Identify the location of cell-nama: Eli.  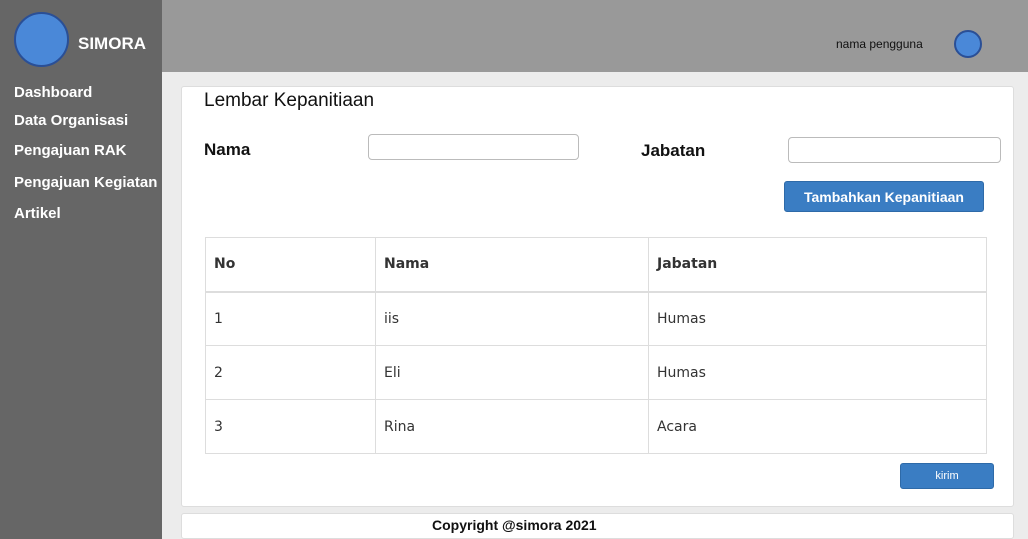
(512, 372).